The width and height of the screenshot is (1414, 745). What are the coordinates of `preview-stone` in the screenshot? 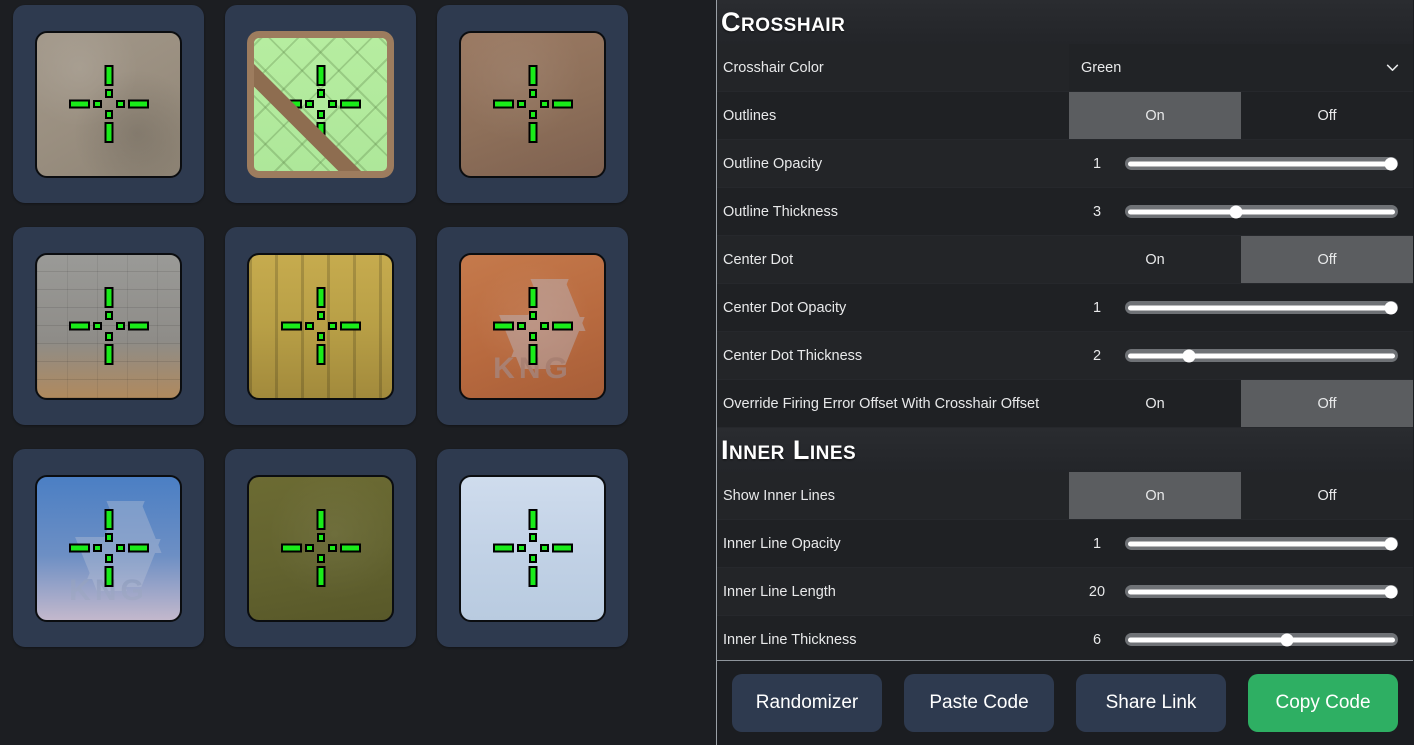 It's located at (108, 326).